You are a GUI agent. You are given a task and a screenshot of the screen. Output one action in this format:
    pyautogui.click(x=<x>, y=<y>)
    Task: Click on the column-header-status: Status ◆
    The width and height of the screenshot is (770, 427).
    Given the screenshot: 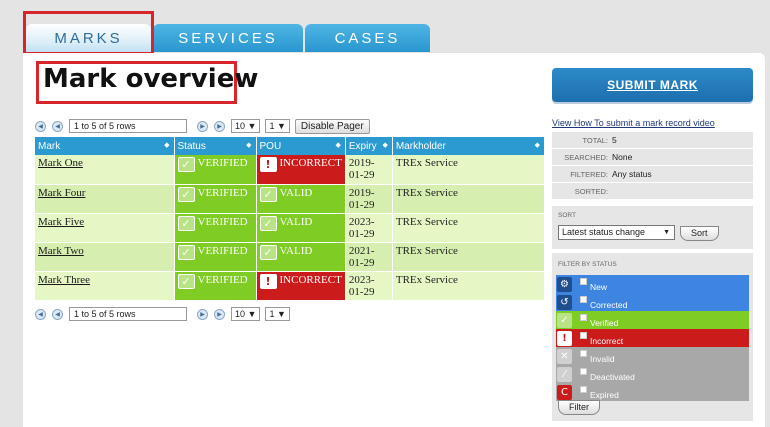 What is the action you would take?
    pyautogui.click(x=215, y=146)
    